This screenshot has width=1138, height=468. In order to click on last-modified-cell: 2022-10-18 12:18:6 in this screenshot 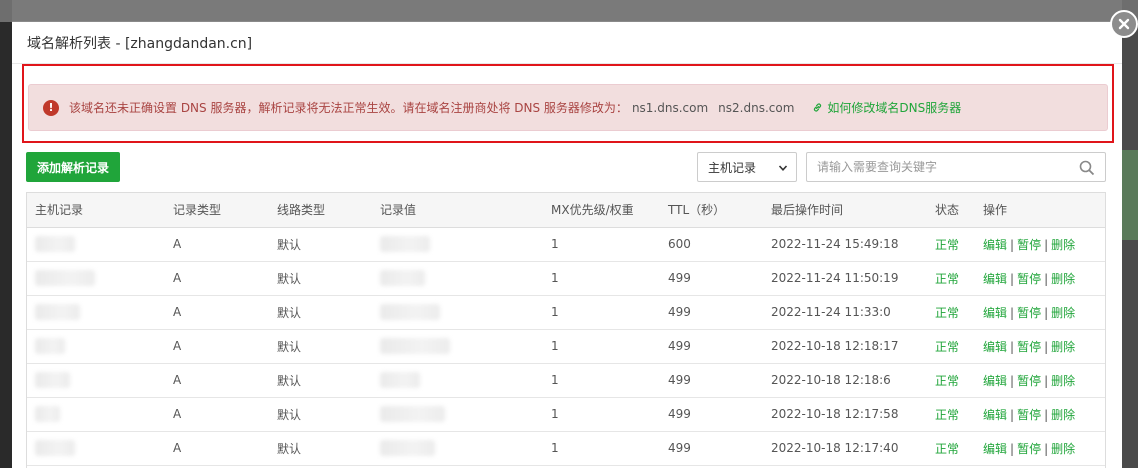, I will do `click(845, 380)`.